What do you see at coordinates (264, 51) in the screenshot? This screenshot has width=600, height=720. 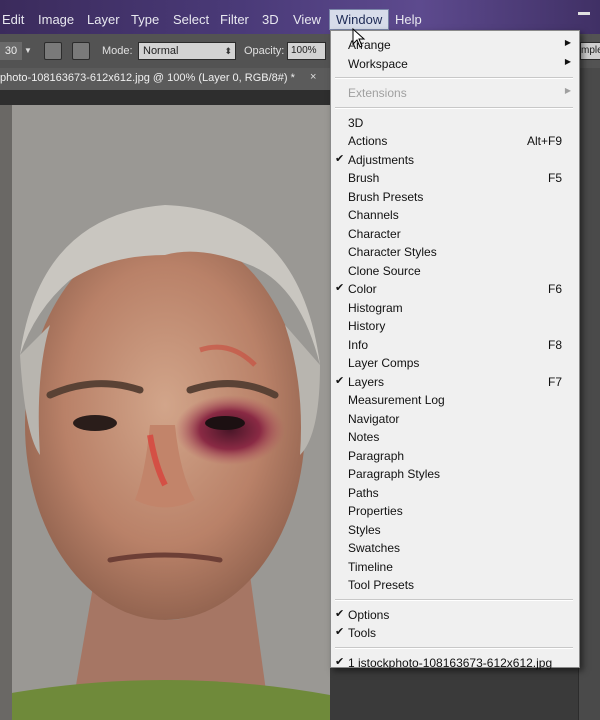 I see `opacity-label: Opacity:` at bounding box center [264, 51].